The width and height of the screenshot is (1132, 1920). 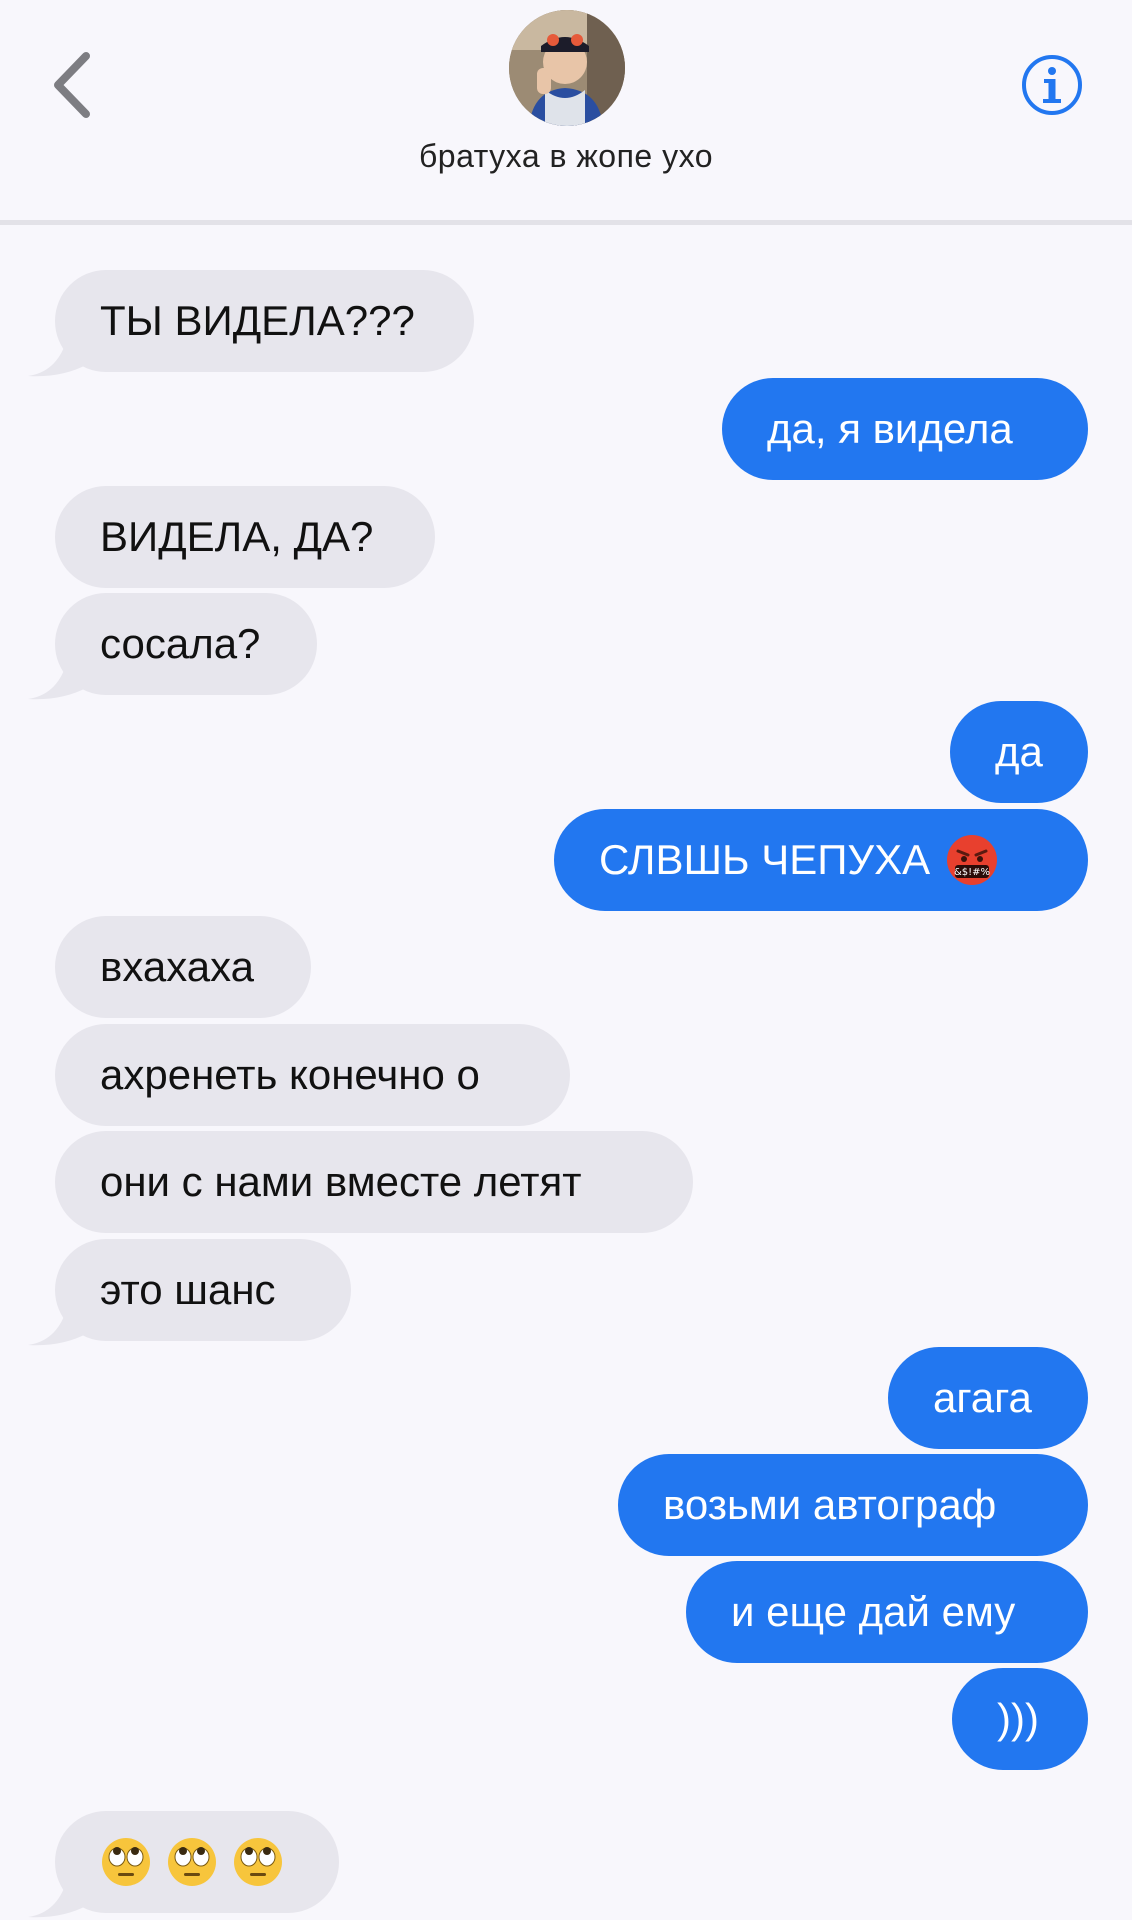 What do you see at coordinates (188, 1289) in the screenshot?
I see `message-text: это шанс` at bounding box center [188, 1289].